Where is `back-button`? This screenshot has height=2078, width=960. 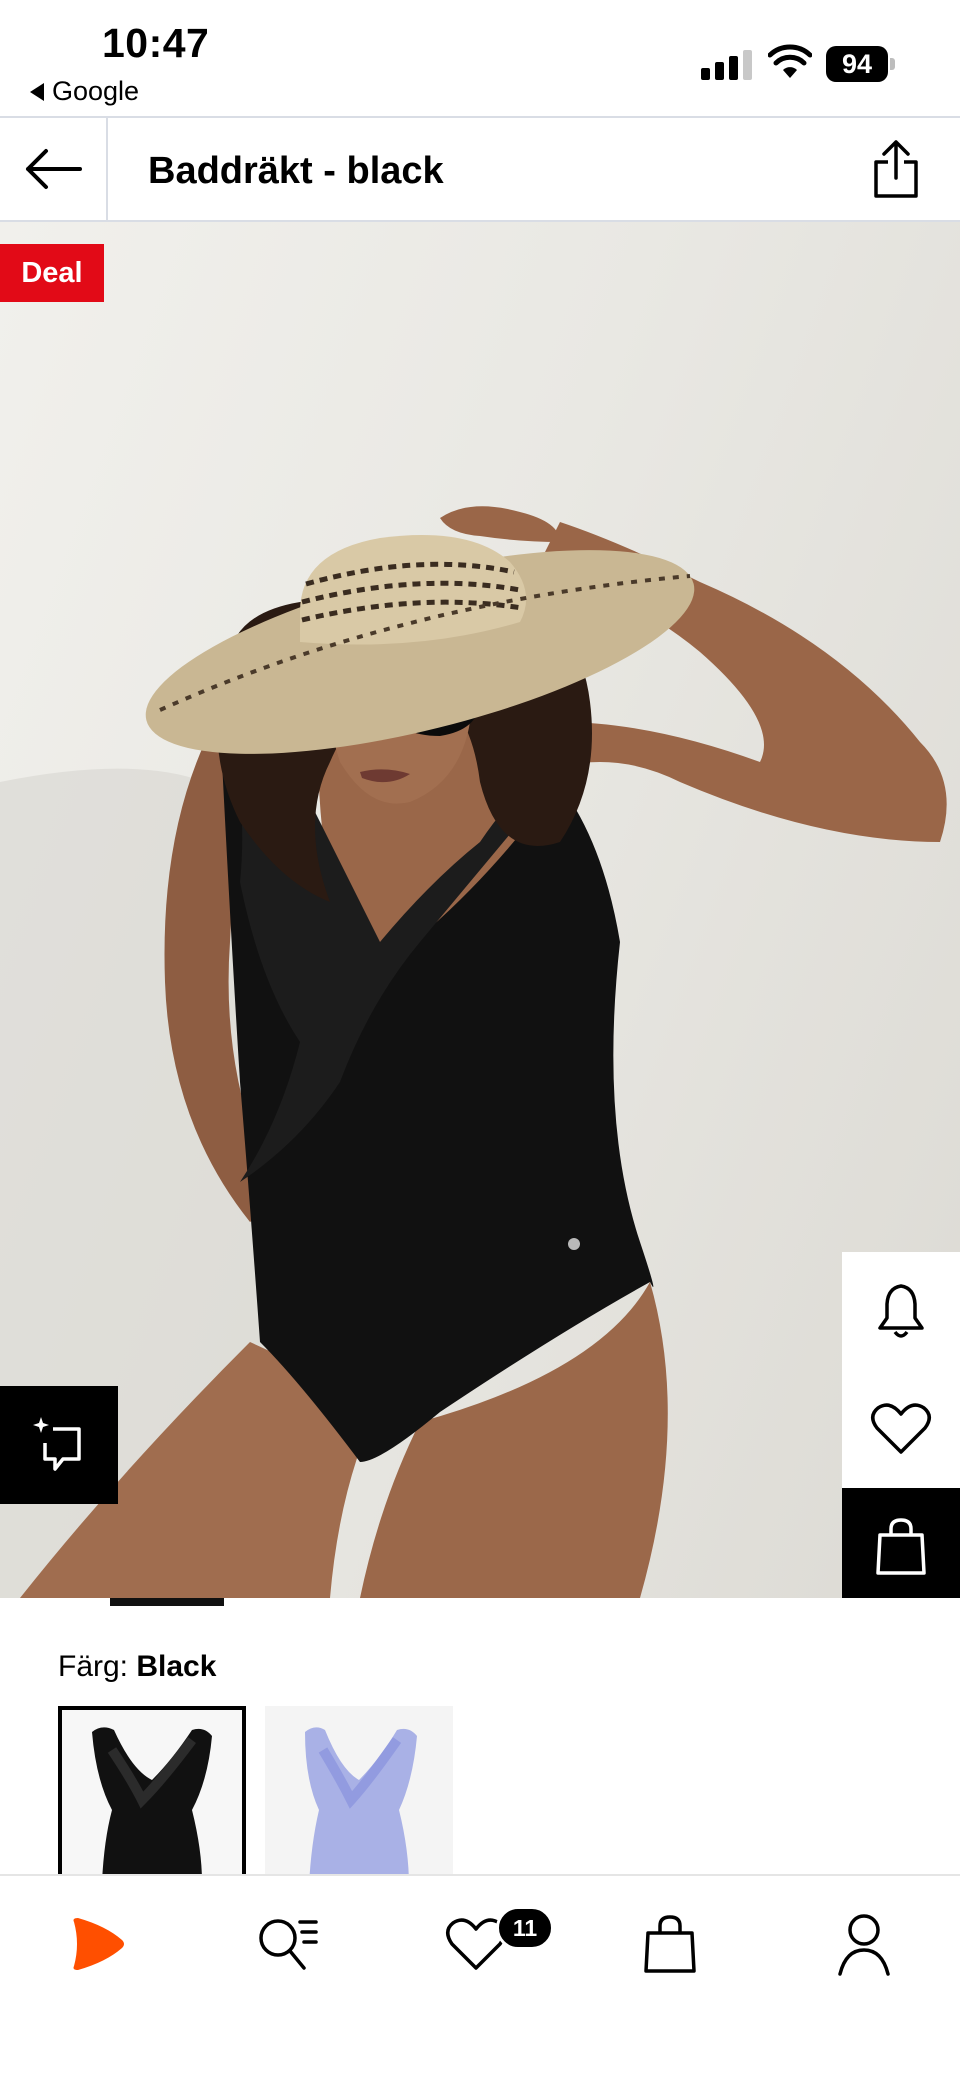
back-button is located at coordinates (54, 169).